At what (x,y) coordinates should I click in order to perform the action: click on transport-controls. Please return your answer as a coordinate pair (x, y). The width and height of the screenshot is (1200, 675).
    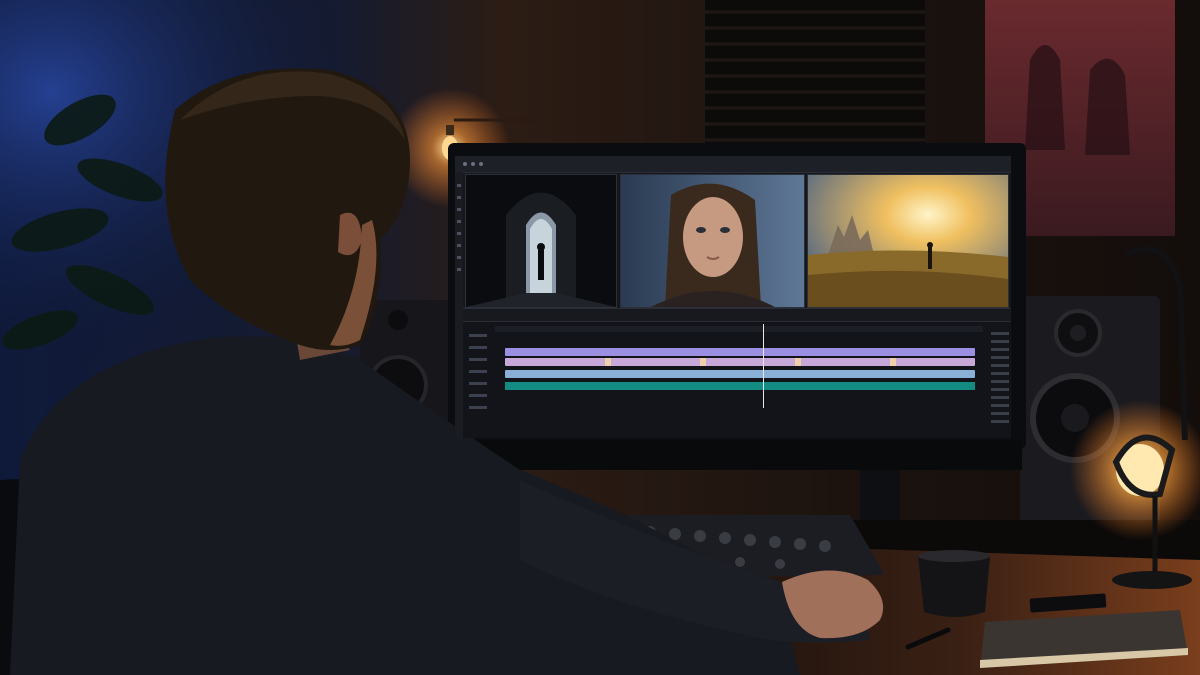
    Looking at the image, I should click on (737, 315).